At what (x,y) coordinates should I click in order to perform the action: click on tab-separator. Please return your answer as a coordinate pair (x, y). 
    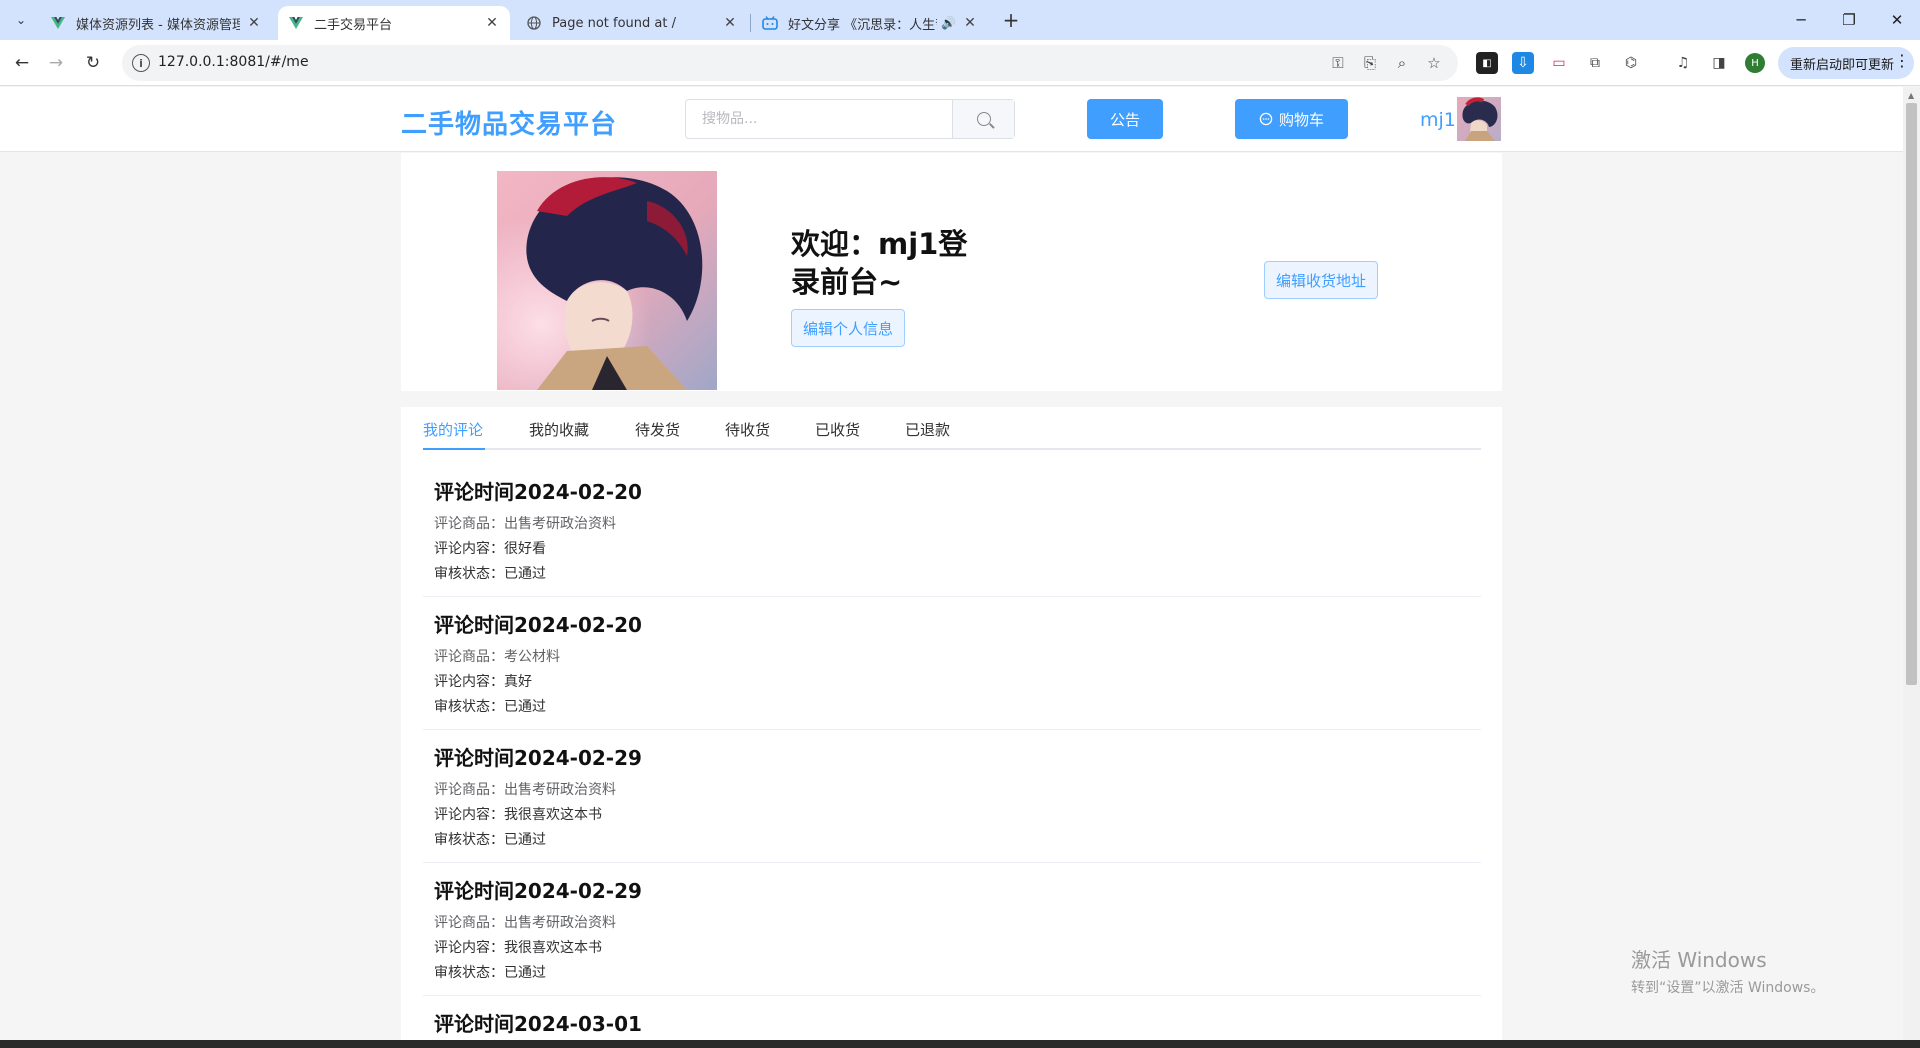
    Looking at the image, I should click on (750, 23).